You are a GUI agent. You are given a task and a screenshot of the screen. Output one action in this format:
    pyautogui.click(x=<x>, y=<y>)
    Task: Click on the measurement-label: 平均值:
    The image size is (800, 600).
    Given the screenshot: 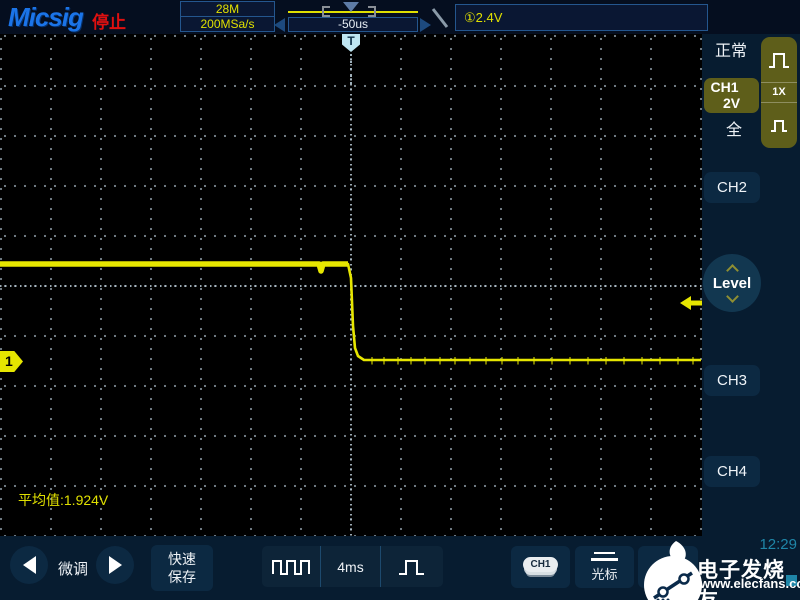 What is the action you would take?
    pyautogui.click(x=41, y=500)
    